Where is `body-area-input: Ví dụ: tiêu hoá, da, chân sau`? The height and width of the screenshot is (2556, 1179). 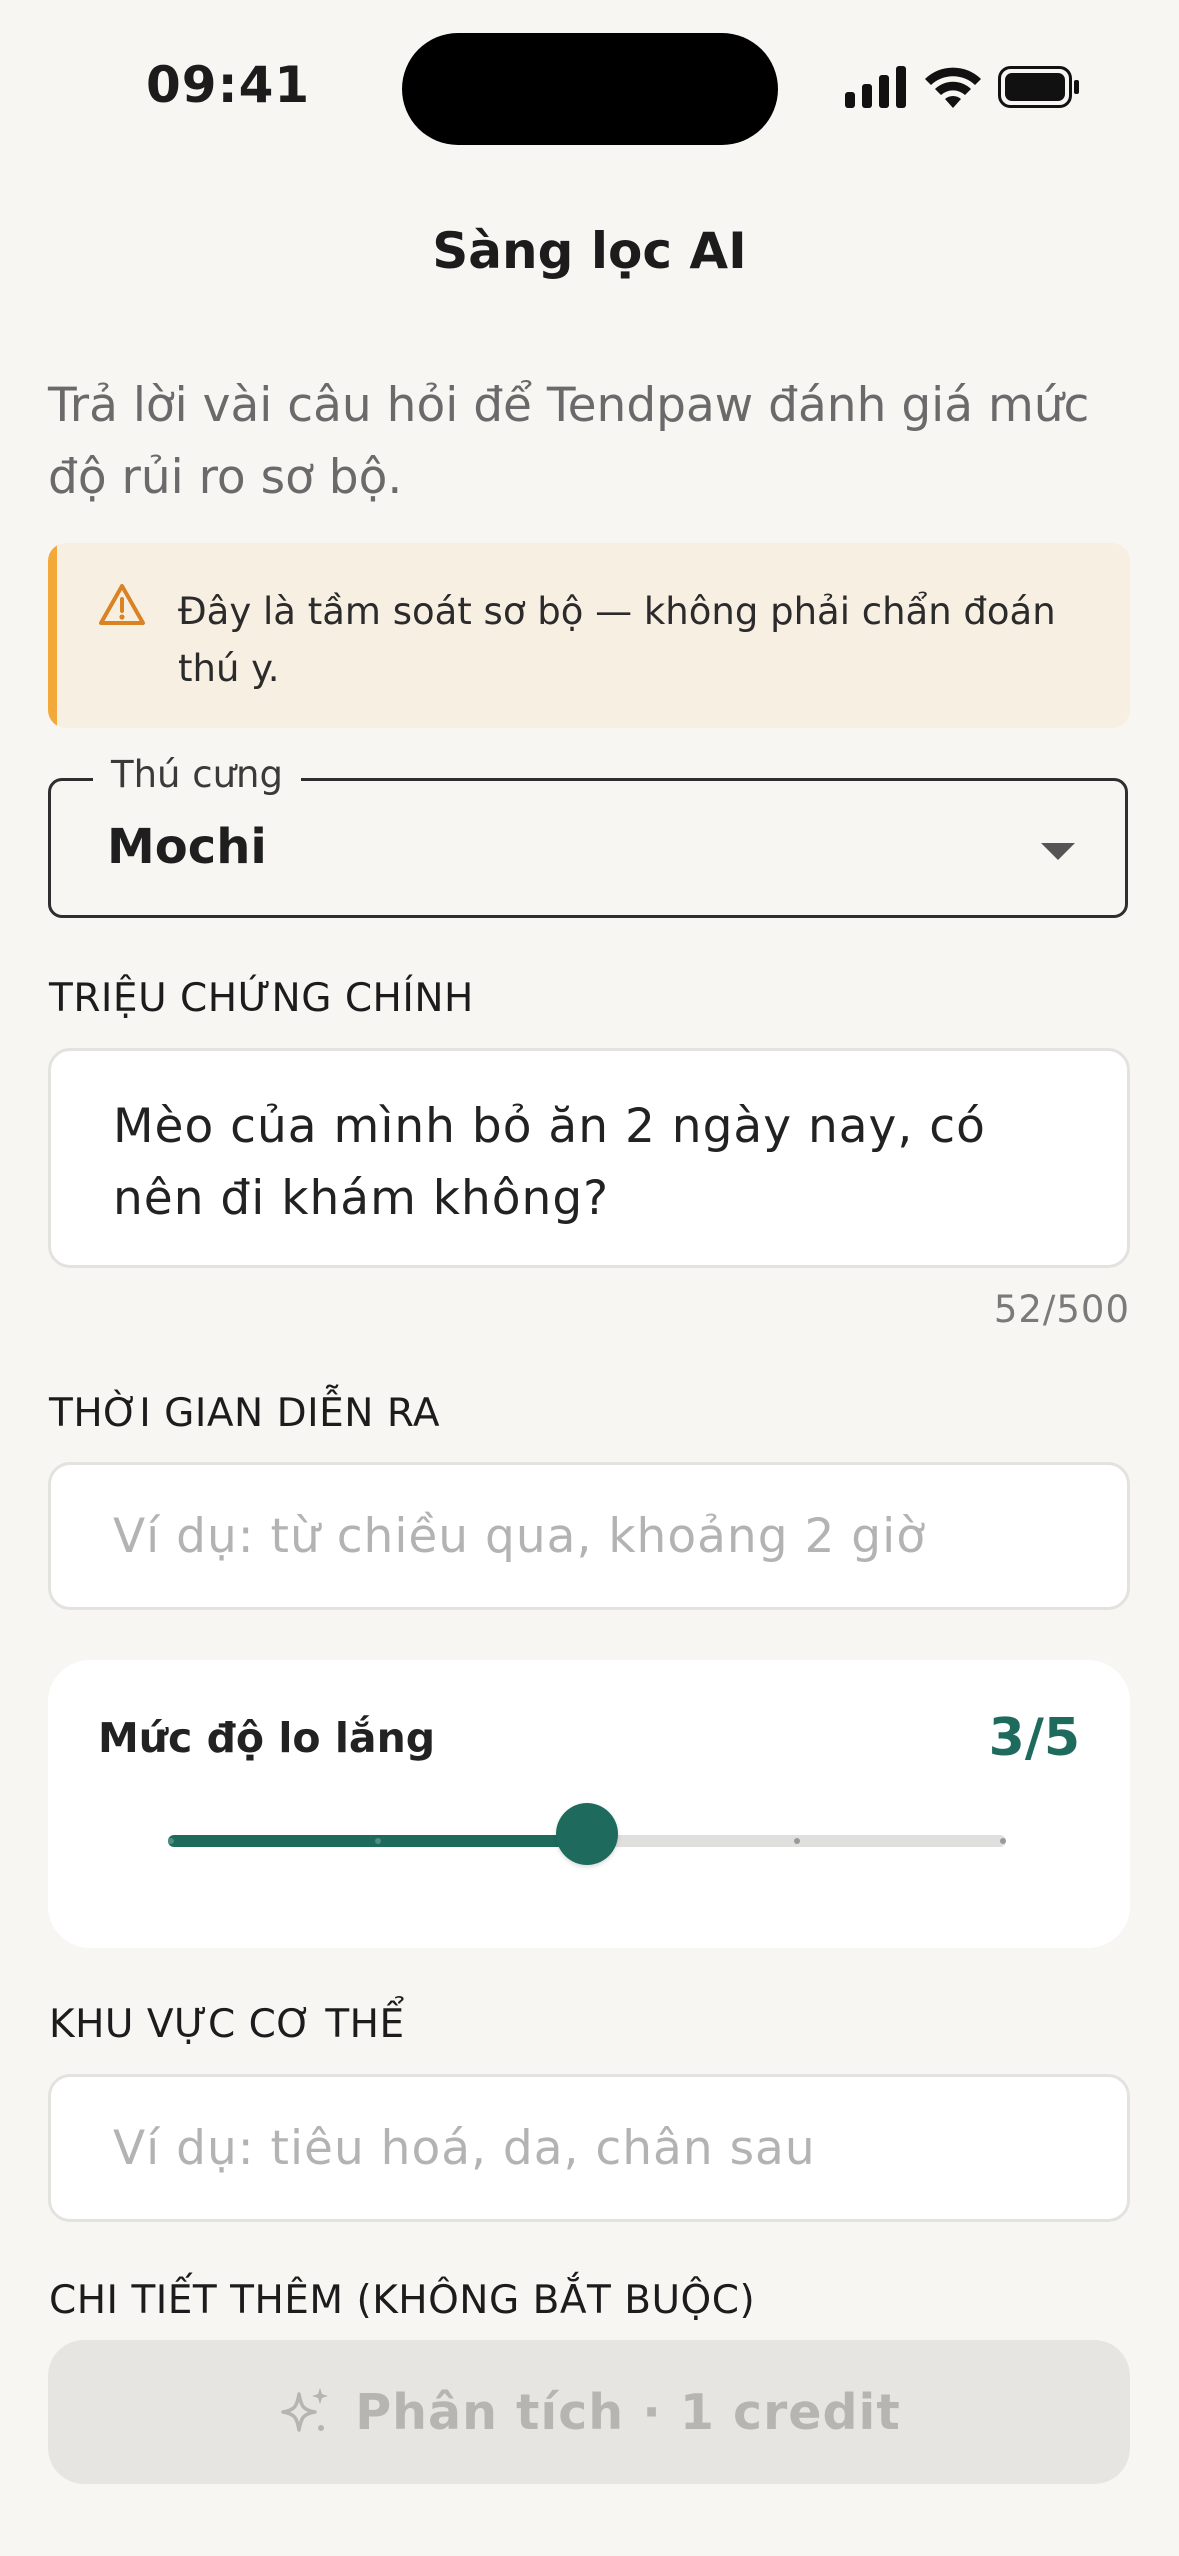 body-area-input: Ví dụ: tiêu hoá, da, chân sau is located at coordinates (589, 2148).